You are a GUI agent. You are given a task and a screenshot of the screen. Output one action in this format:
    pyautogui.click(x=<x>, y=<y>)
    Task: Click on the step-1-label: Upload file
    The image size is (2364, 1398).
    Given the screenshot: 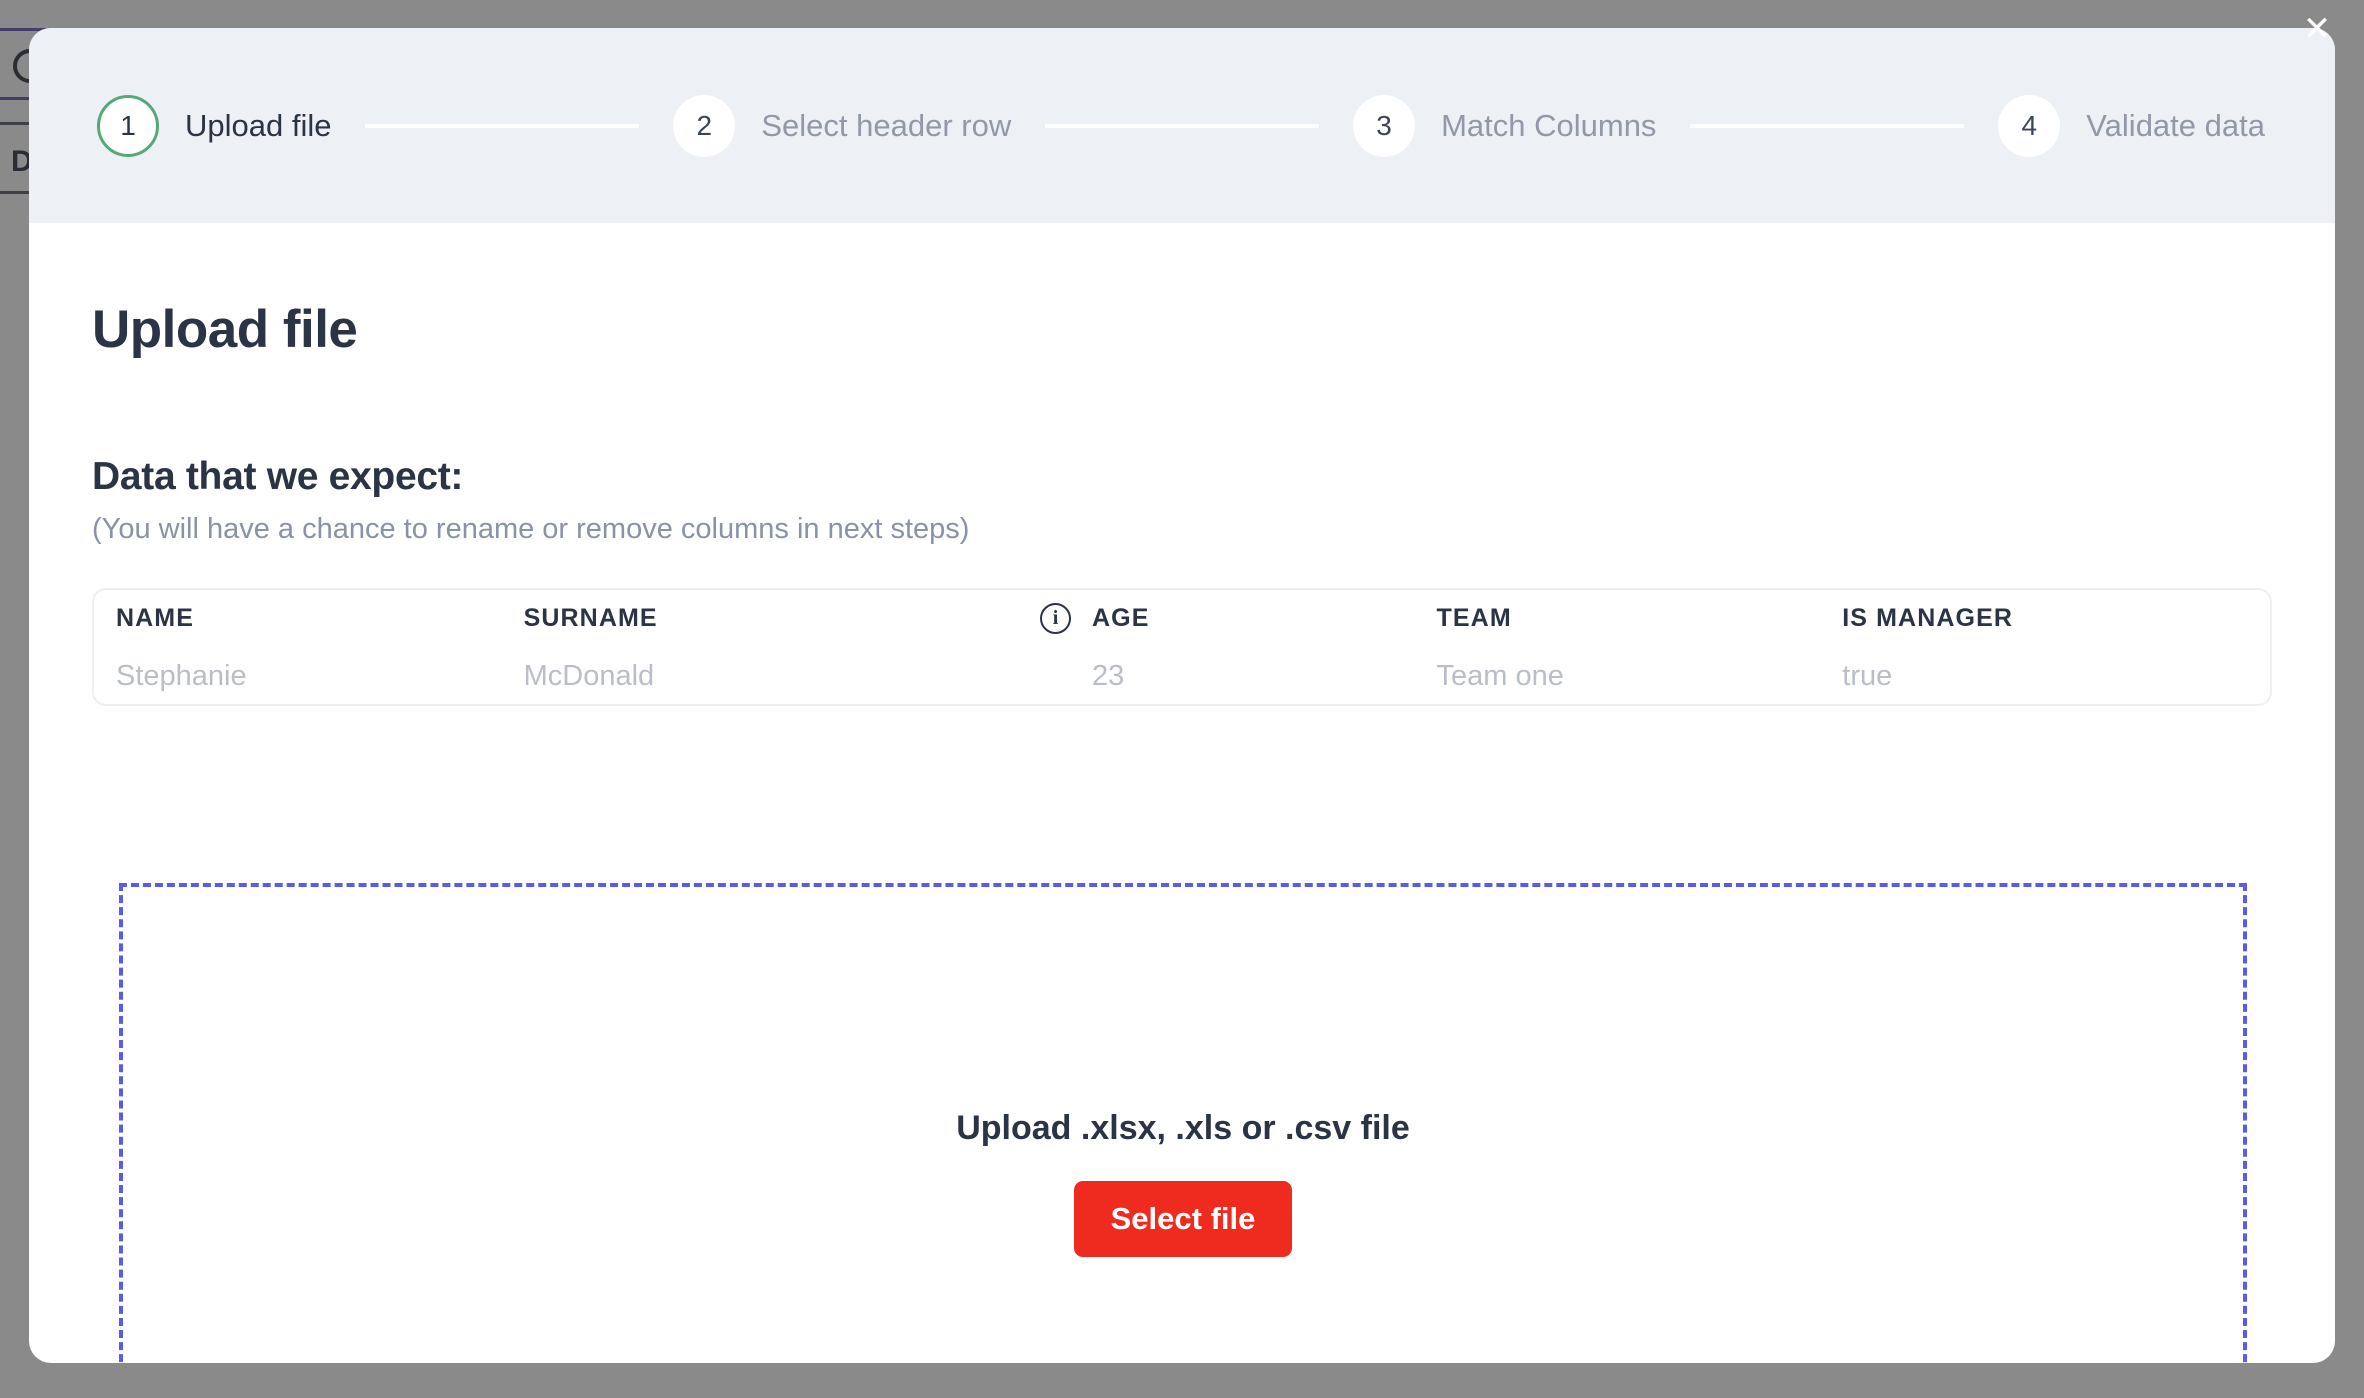 What is the action you would take?
    pyautogui.click(x=258, y=125)
    